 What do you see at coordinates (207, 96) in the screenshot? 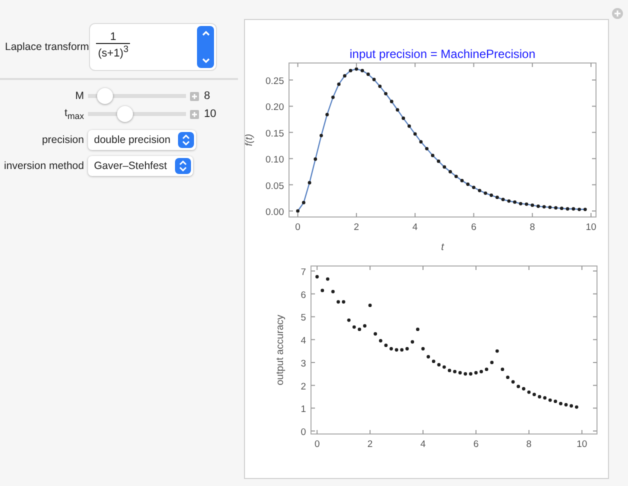
I see `slider-value: 8` at bounding box center [207, 96].